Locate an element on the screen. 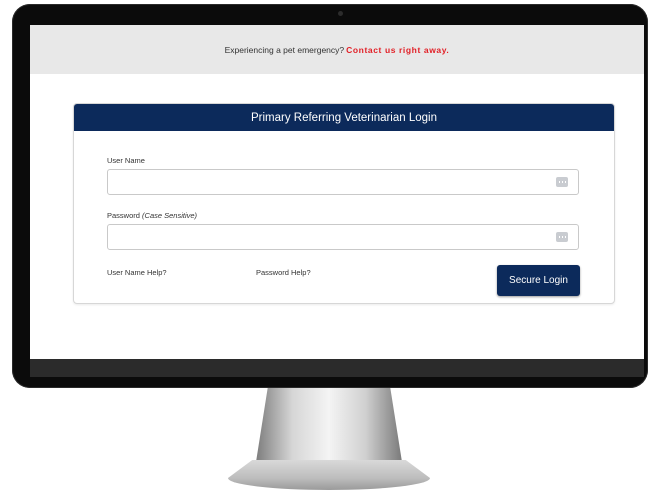 This screenshot has height=496, width=658. password-label: Password (Case Sensitive) is located at coordinates (152, 215).